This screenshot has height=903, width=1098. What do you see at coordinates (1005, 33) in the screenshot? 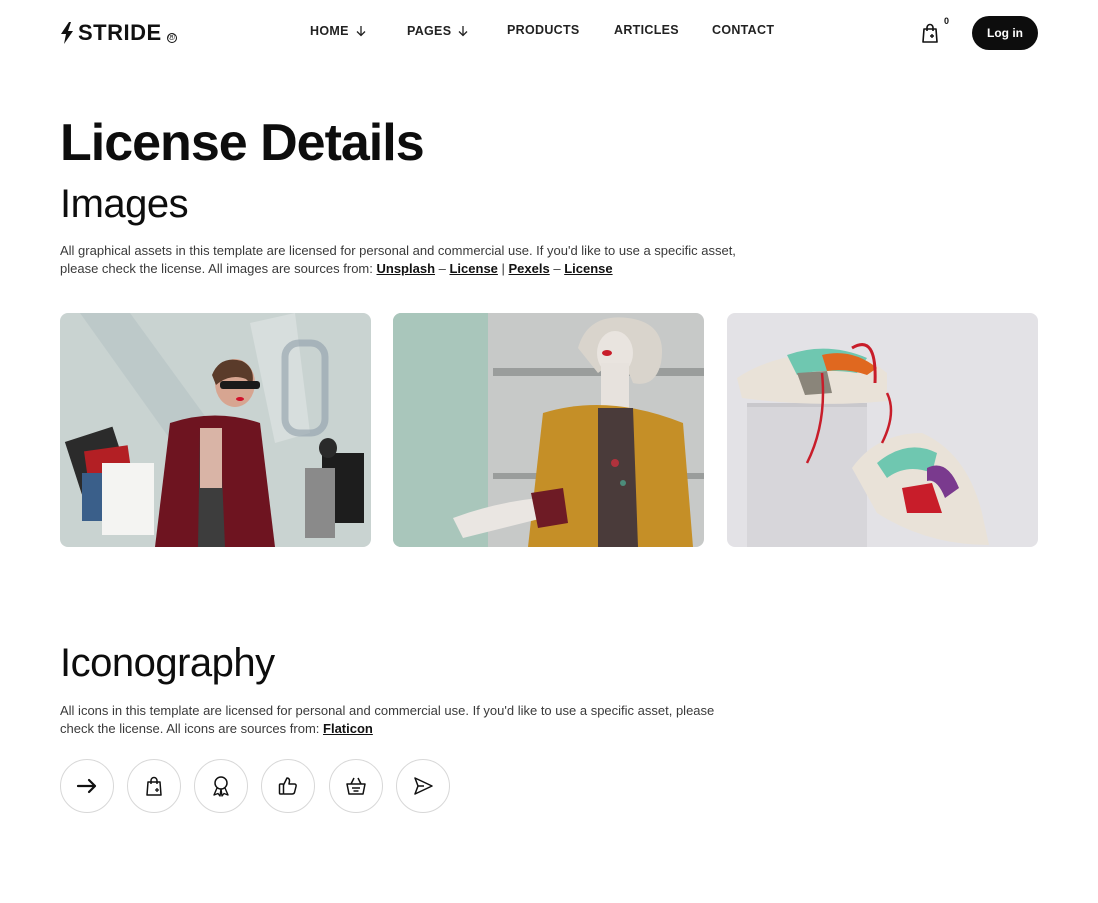
I see `login-button: Log in` at bounding box center [1005, 33].